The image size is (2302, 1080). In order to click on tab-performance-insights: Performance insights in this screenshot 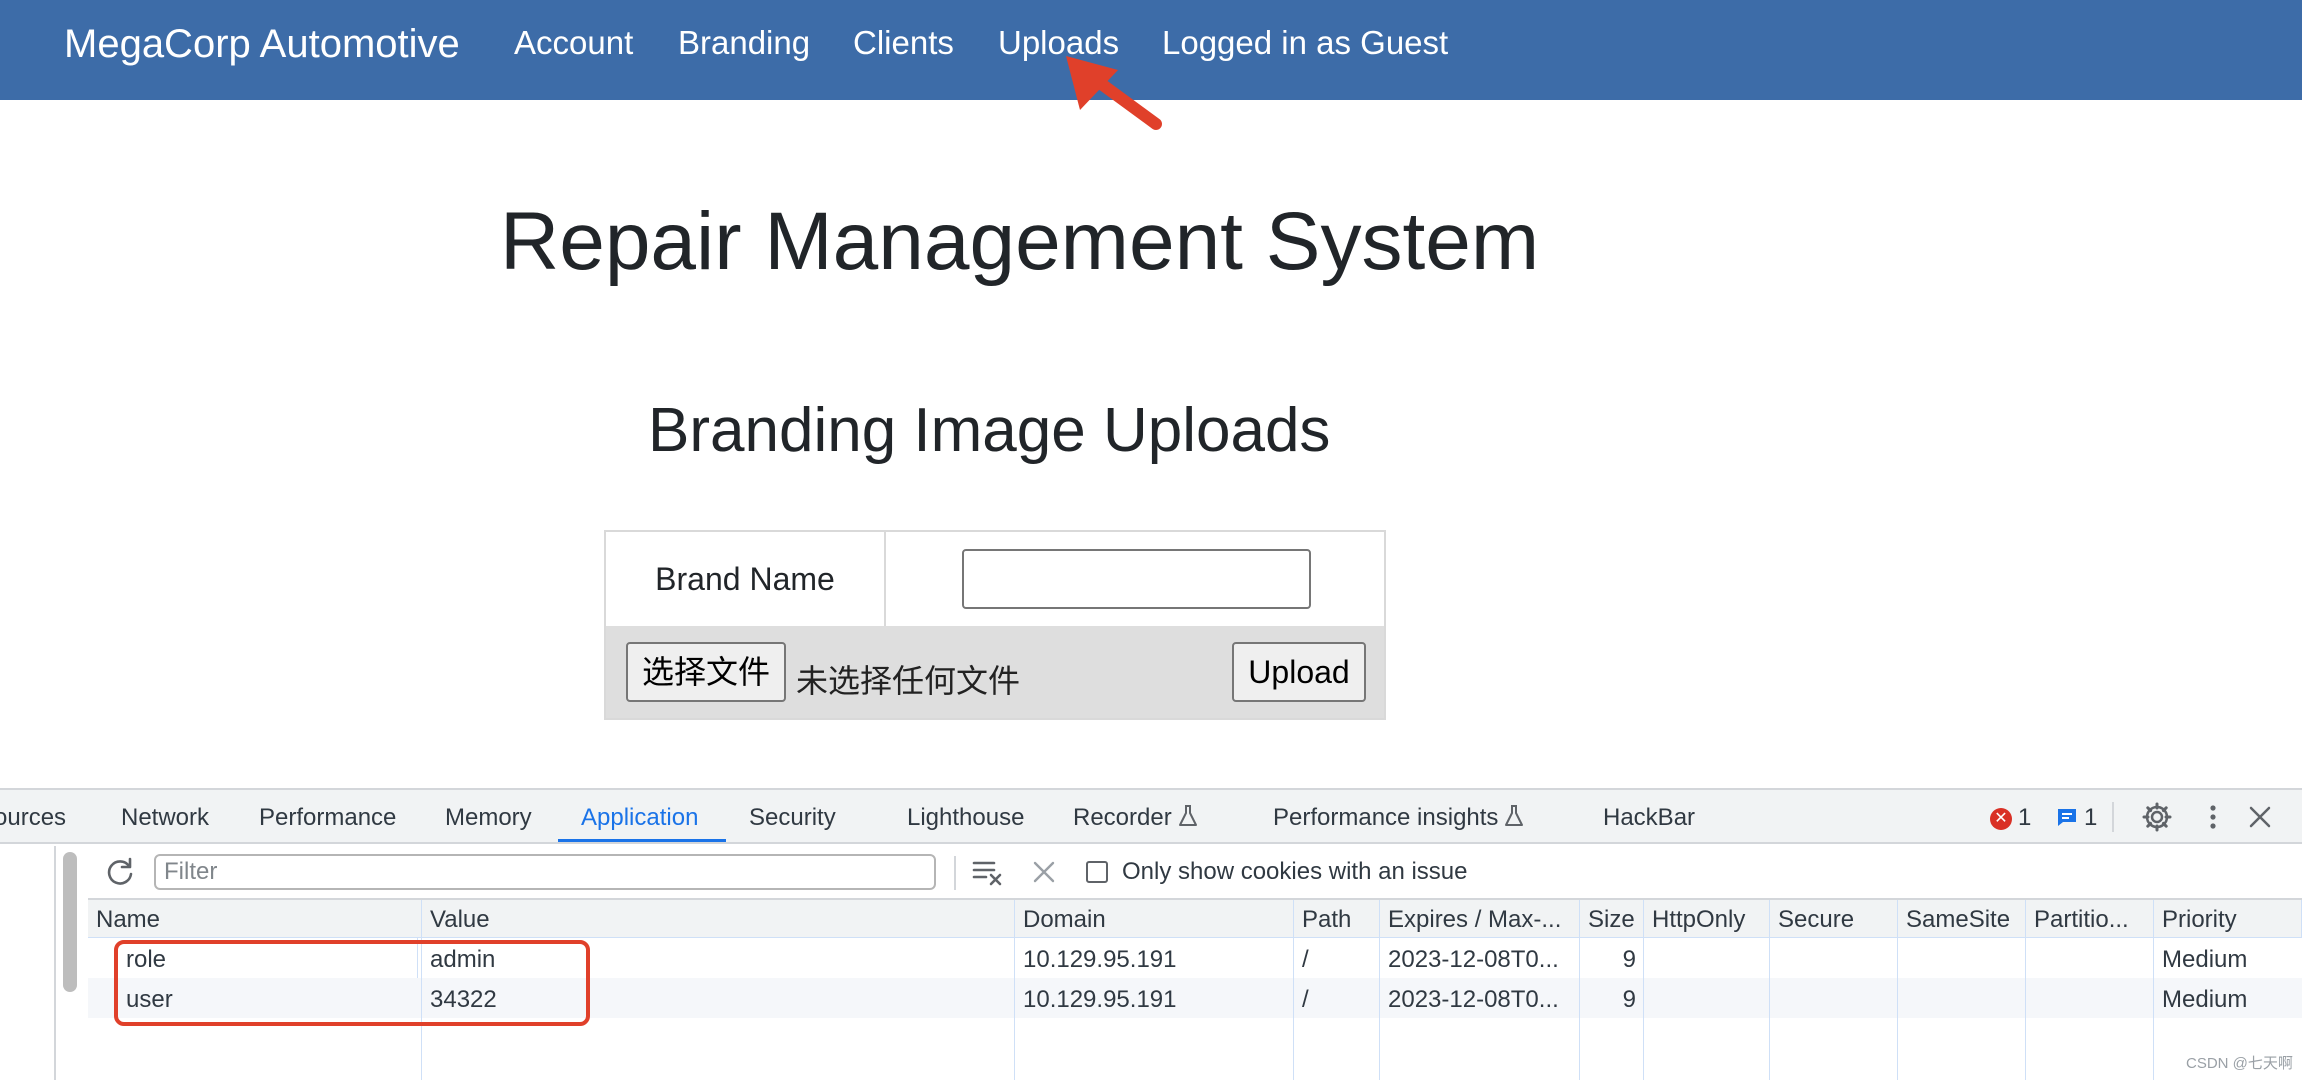, I will do `click(1398, 818)`.